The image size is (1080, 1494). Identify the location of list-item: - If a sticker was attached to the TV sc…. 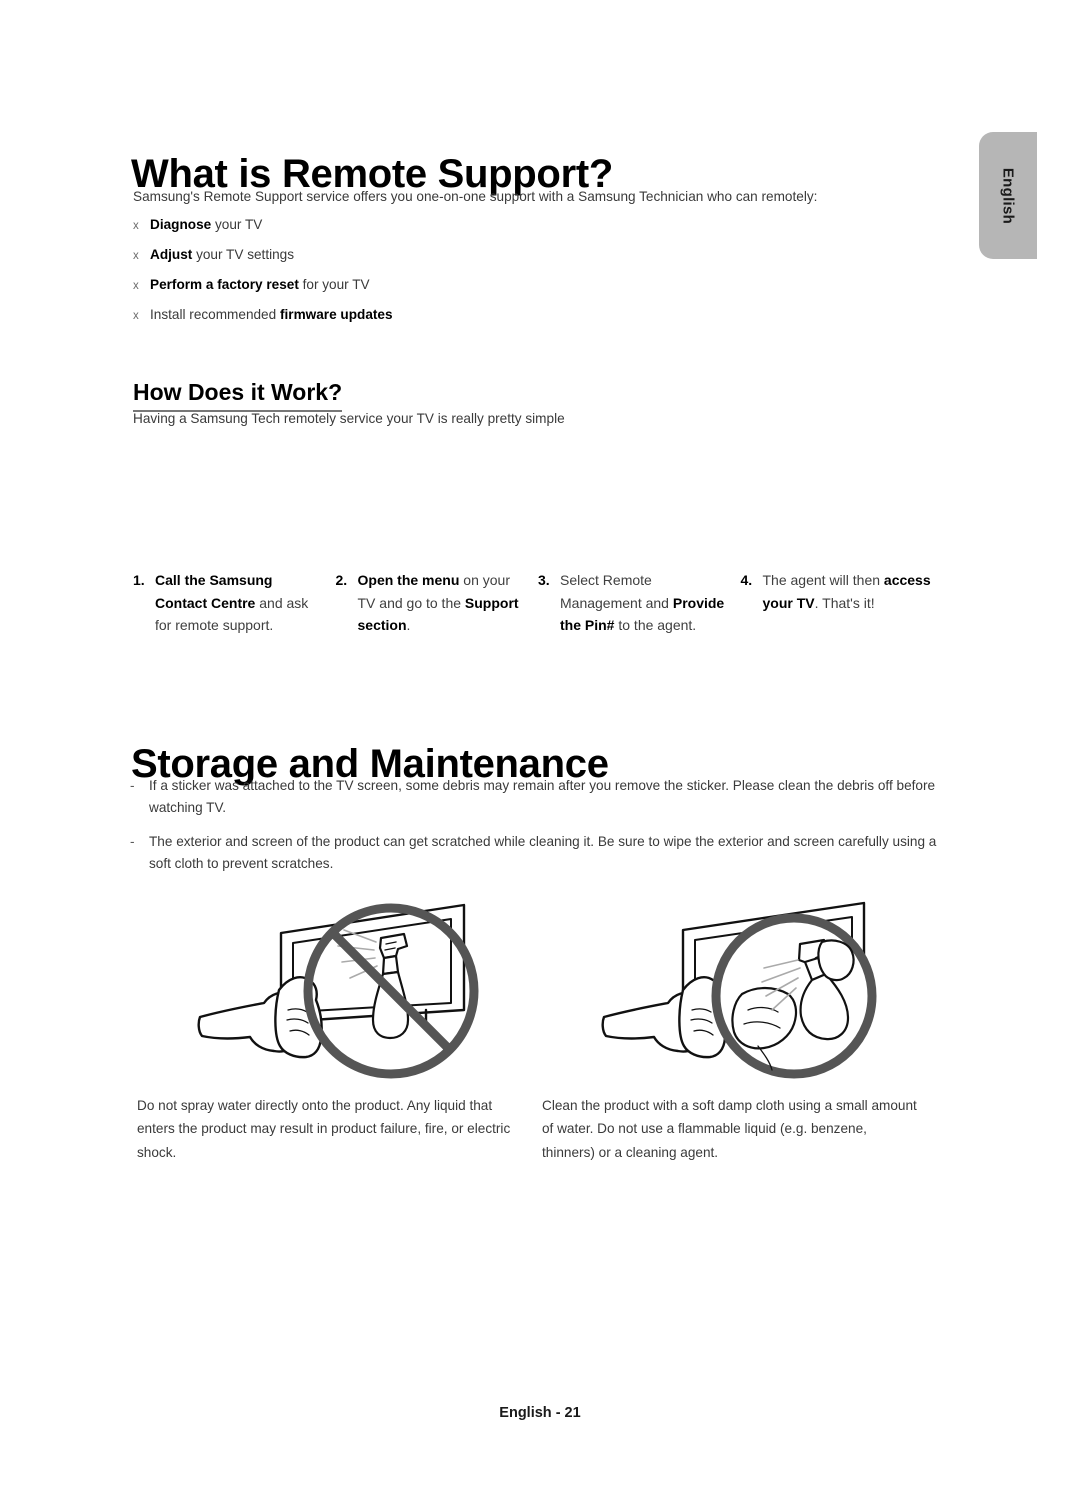
(540, 797).